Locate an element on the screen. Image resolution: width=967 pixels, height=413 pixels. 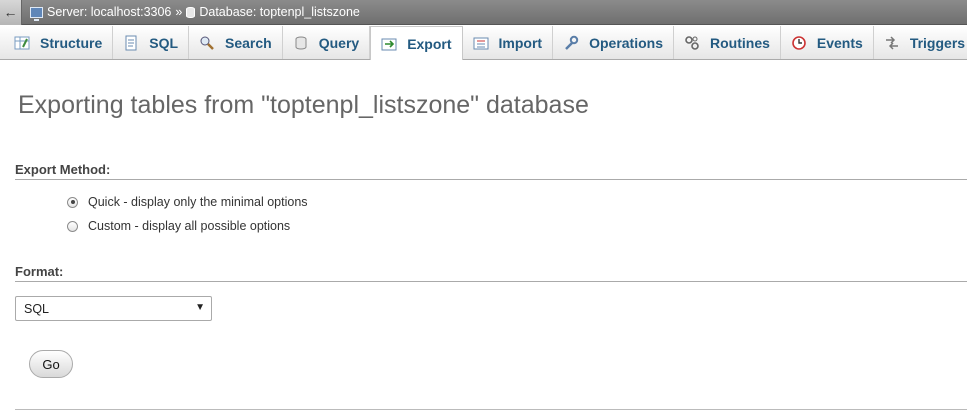
tab-bar: Structure SQL Search Query Export Import is located at coordinates (483, 43).